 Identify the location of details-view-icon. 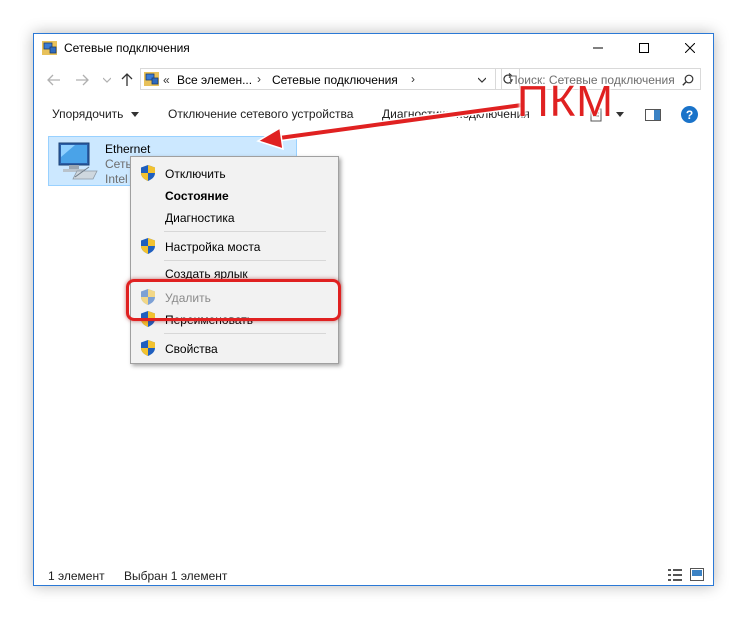
(675, 575).